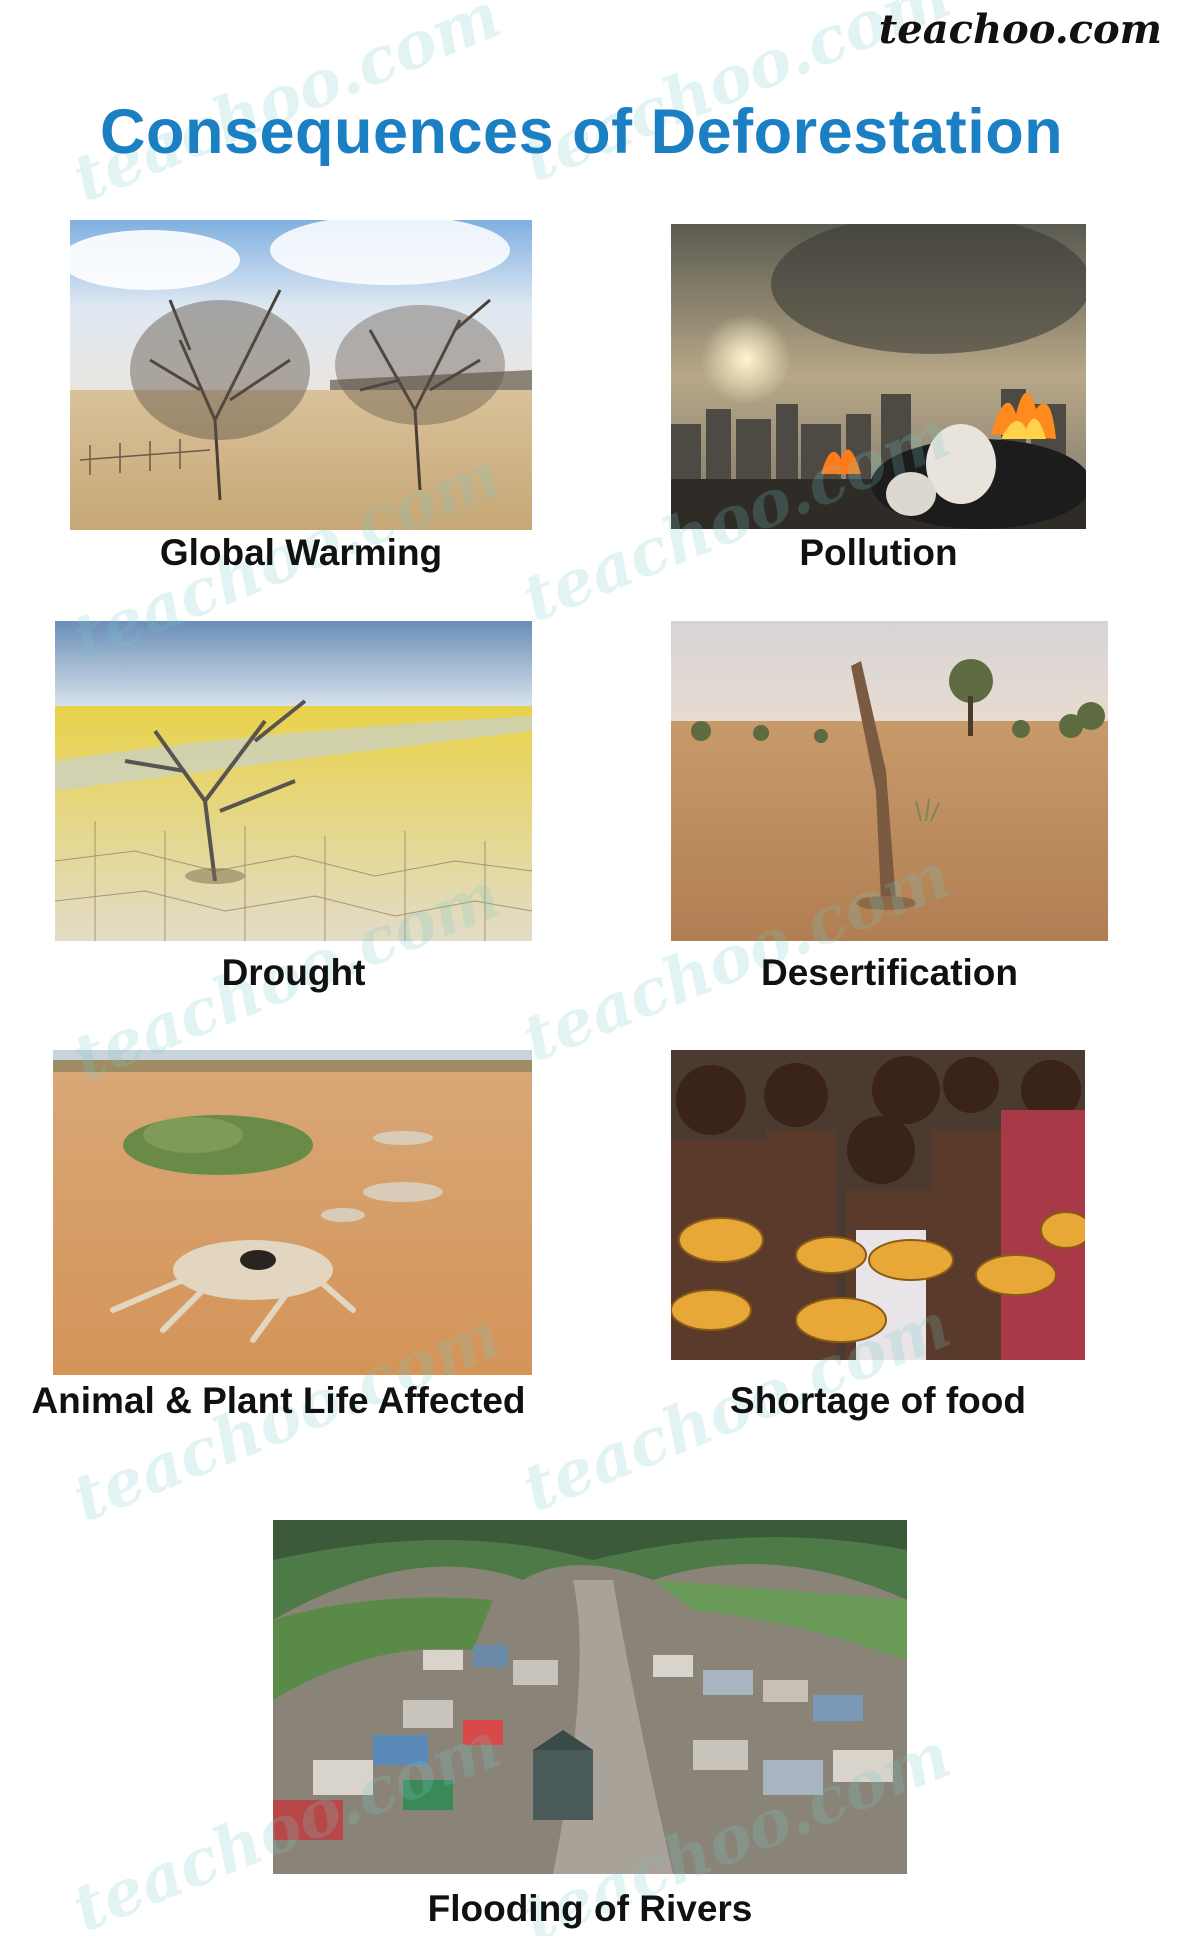 The height and width of the screenshot is (1936, 1184). Describe the element at coordinates (278, 1400) in the screenshot. I see `consequence-caption: Animal & Plant Life Affected` at that location.